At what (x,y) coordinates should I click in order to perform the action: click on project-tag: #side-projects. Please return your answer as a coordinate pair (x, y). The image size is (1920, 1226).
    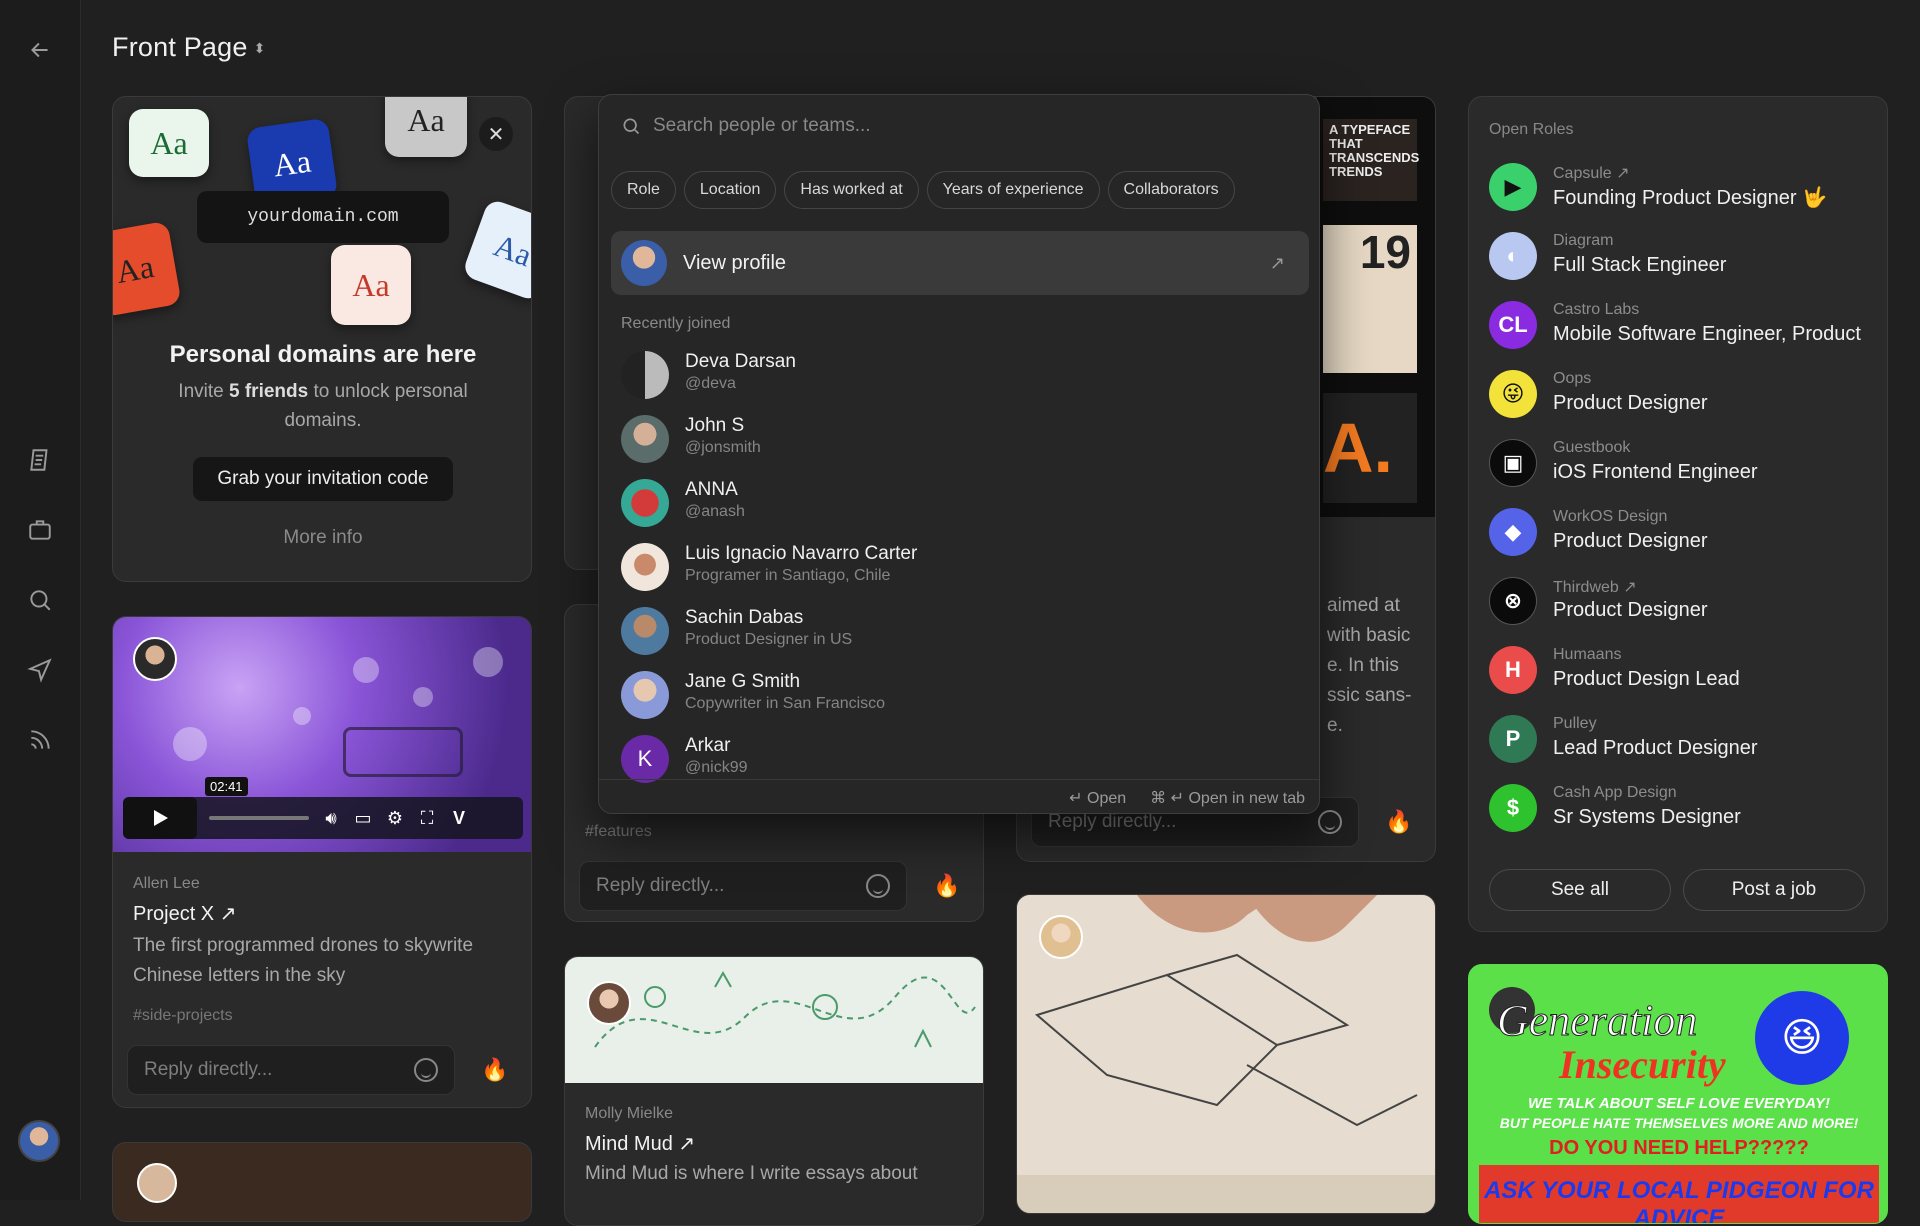
    Looking at the image, I should click on (183, 1016).